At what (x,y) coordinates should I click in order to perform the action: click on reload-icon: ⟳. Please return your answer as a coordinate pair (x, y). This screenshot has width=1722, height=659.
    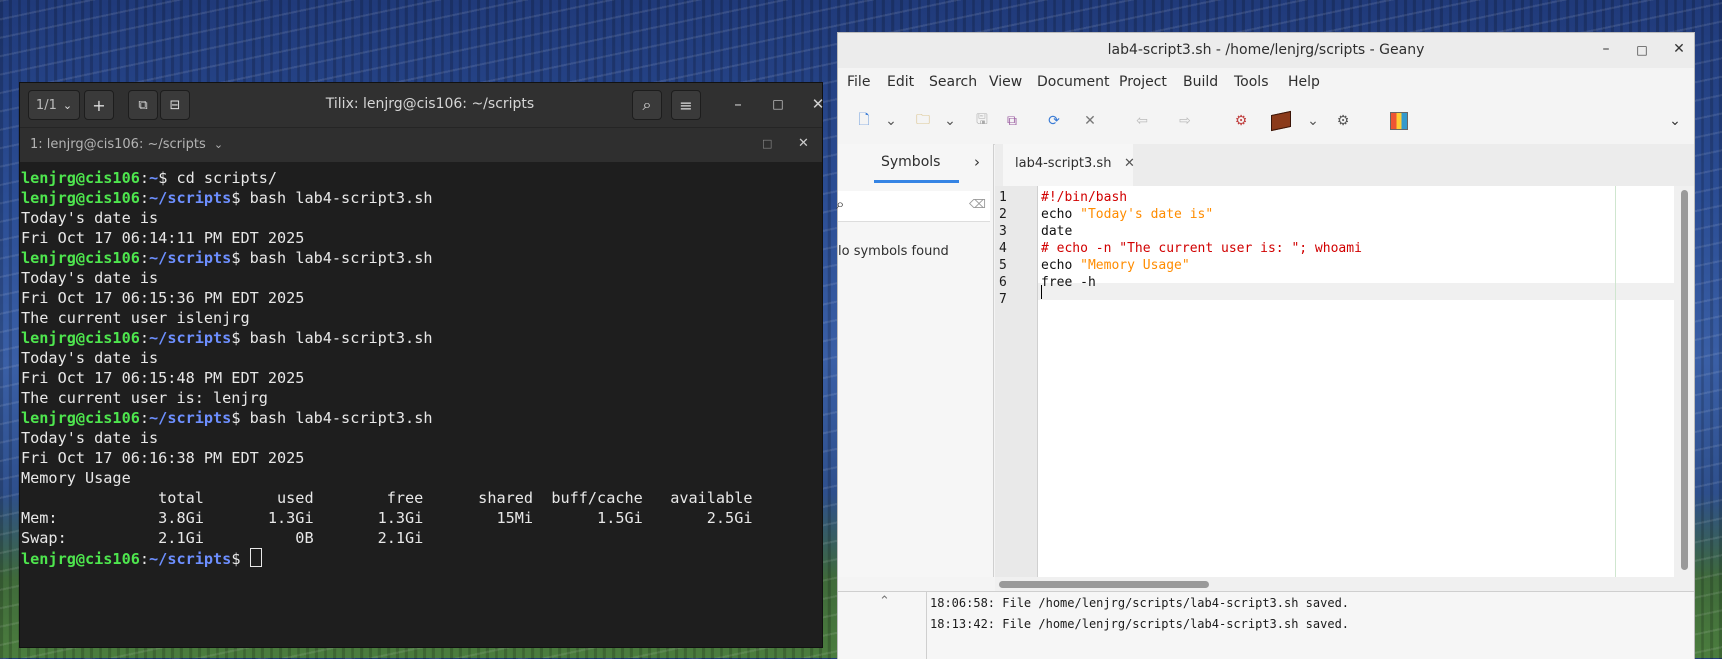
    Looking at the image, I should click on (1054, 121).